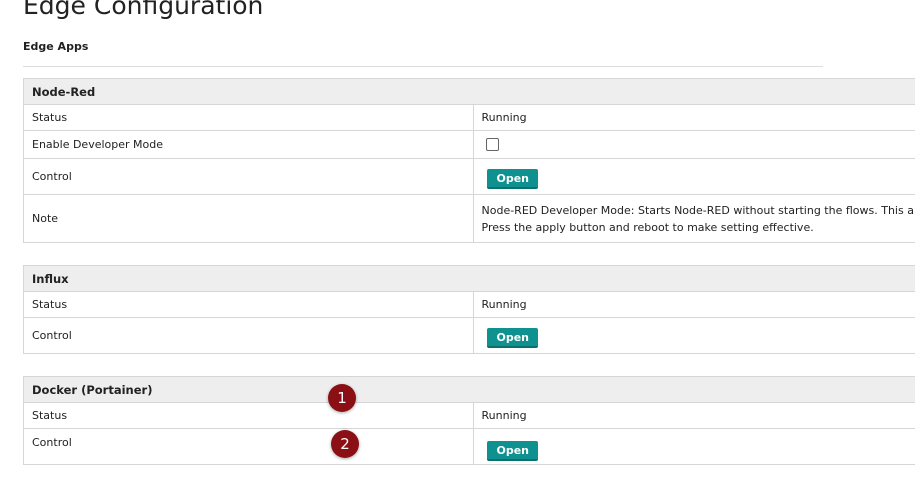  I want to click on step-marker-1: 1, so click(342, 398).